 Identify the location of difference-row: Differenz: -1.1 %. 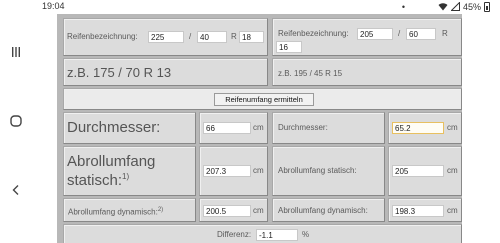
(262, 233).